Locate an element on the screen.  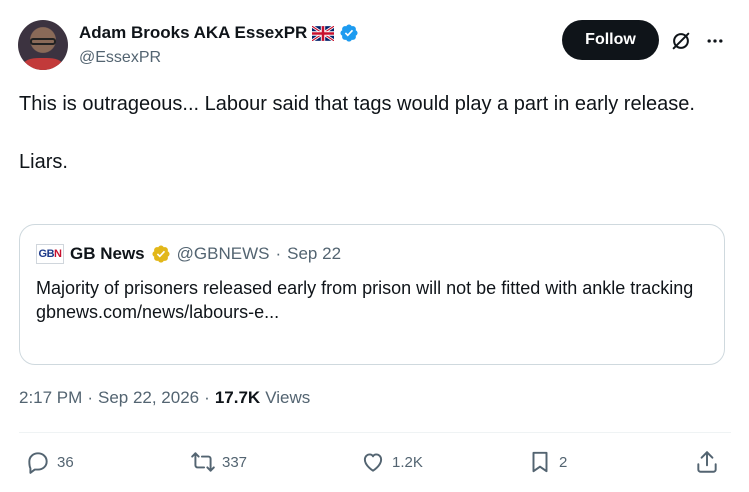
quote-author-name: GB News is located at coordinates (107, 254).